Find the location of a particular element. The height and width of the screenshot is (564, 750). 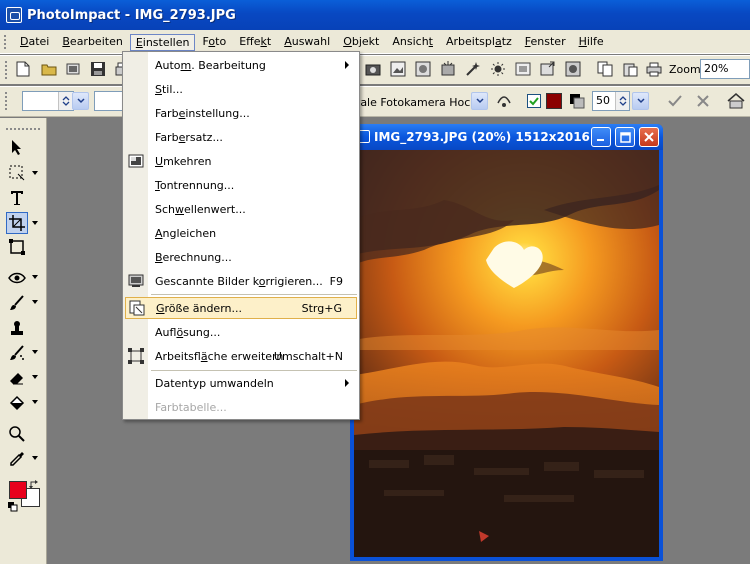

text-tool-icon is located at coordinates (17, 198).